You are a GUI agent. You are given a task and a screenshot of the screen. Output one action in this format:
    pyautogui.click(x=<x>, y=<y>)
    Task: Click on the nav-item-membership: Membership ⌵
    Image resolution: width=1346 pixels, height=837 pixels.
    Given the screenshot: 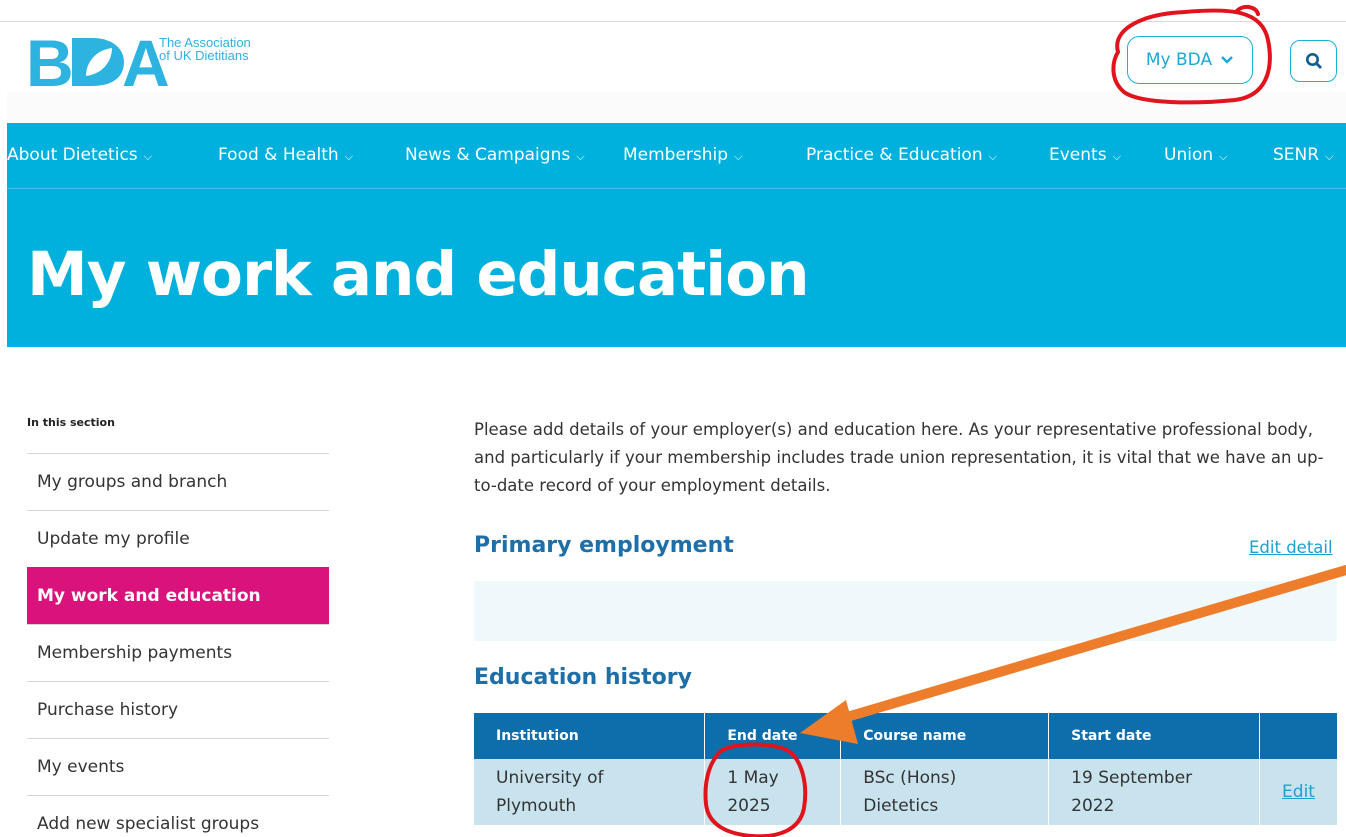 What is the action you would take?
    pyautogui.click(x=682, y=155)
    